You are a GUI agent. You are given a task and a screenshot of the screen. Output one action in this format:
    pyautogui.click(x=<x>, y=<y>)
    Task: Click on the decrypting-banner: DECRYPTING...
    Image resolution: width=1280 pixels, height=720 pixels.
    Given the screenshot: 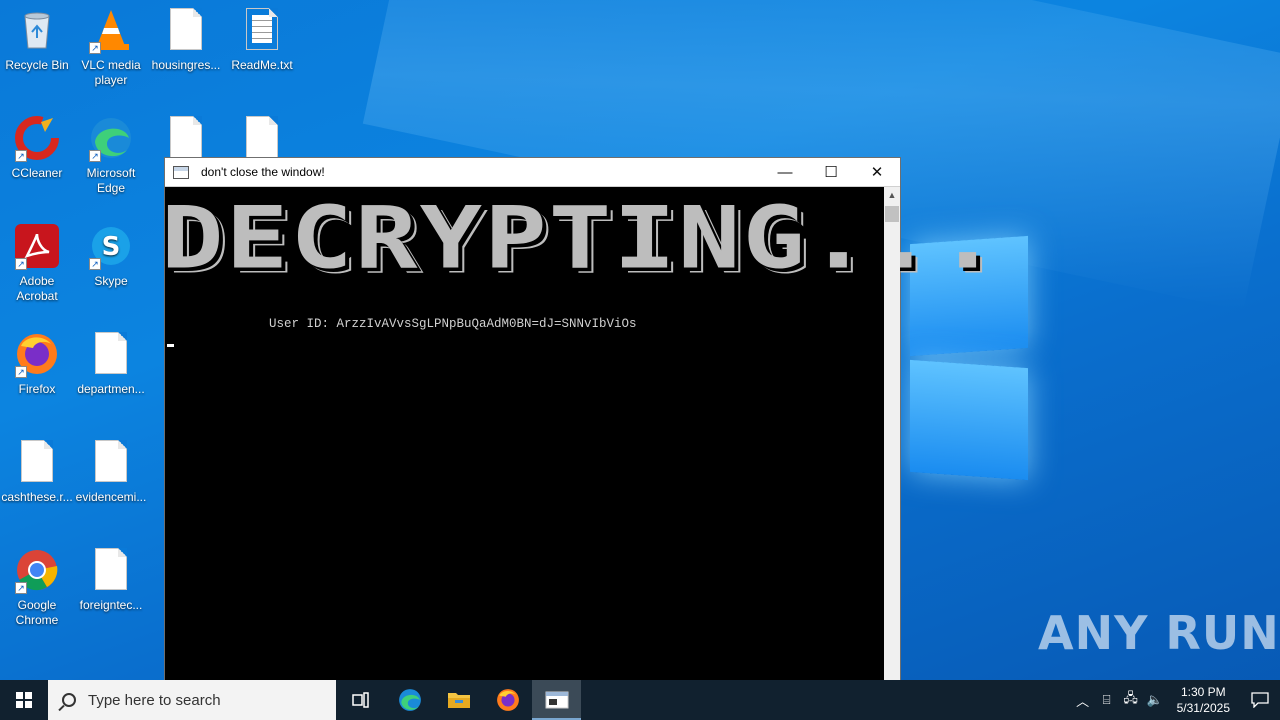 What is the action you would take?
    pyautogui.click(x=581, y=238)
    